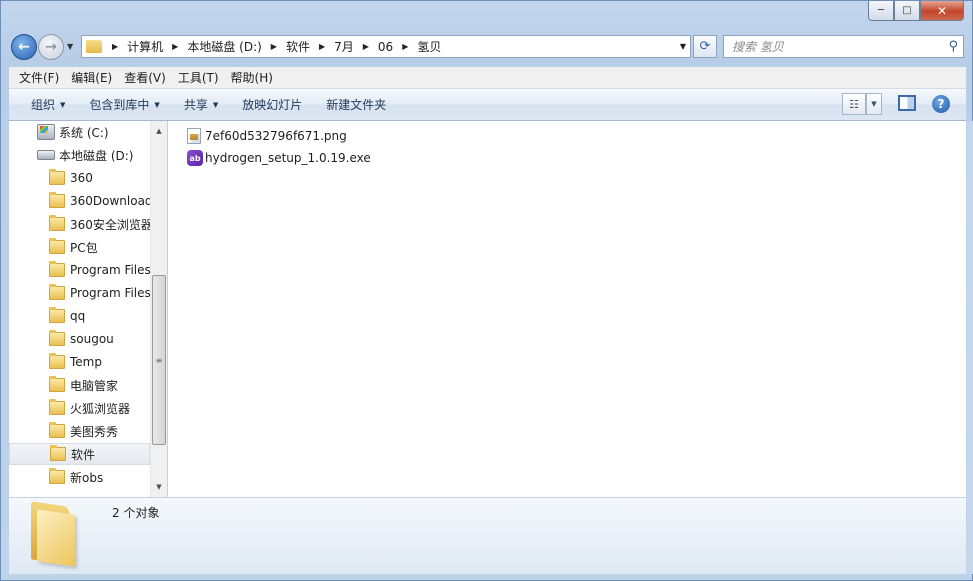  Describe the element at coordinates (86, 362) in the screenshot. I see `nav-item-label: Temp` at that location.